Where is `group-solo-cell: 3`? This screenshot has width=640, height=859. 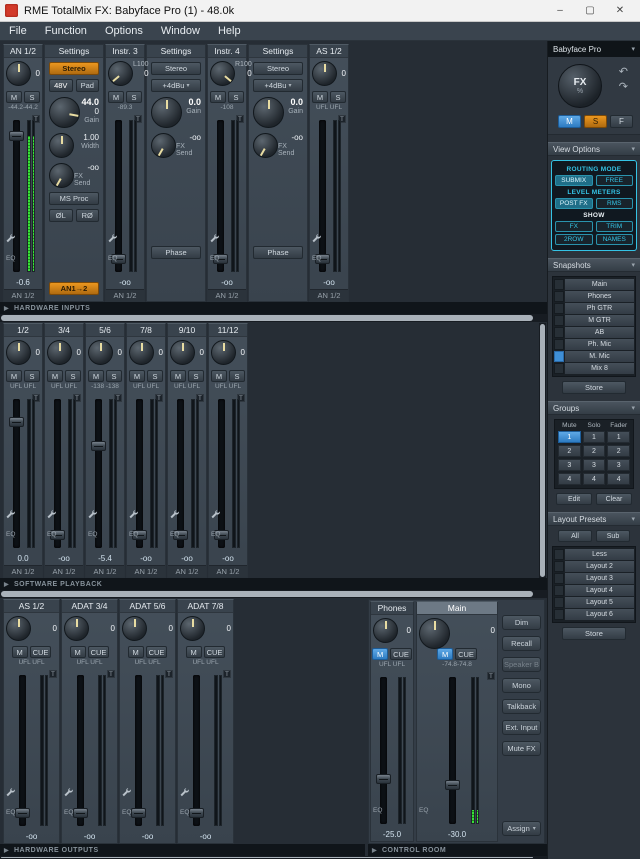
group-solo-cell: 3 is located at coordinates (594, 465).